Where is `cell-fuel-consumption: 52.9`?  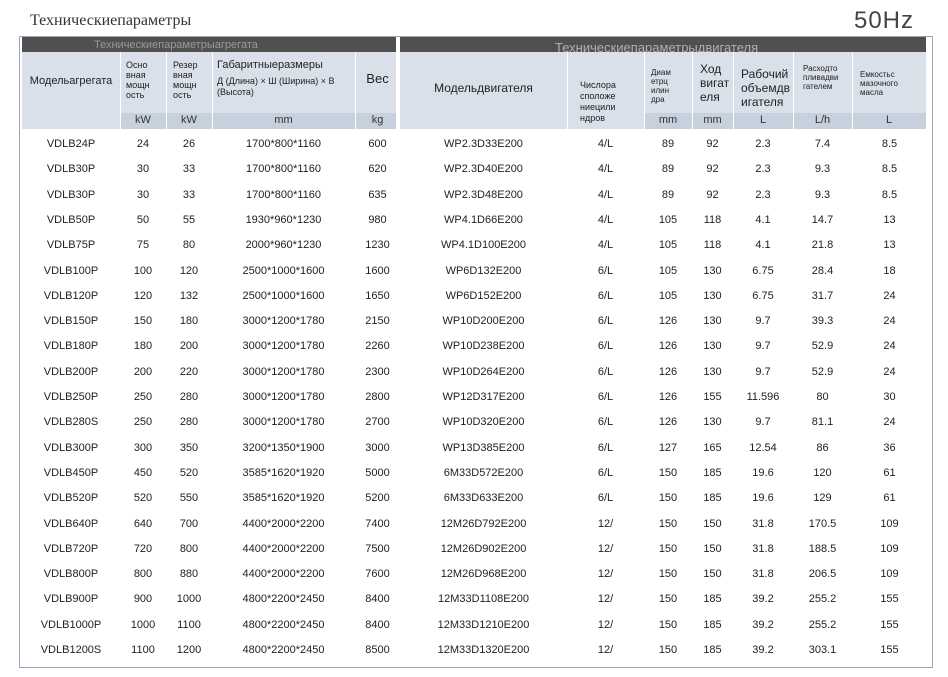
cell-fuel-consumption: 52.9 is located at coordinates (822, 346).